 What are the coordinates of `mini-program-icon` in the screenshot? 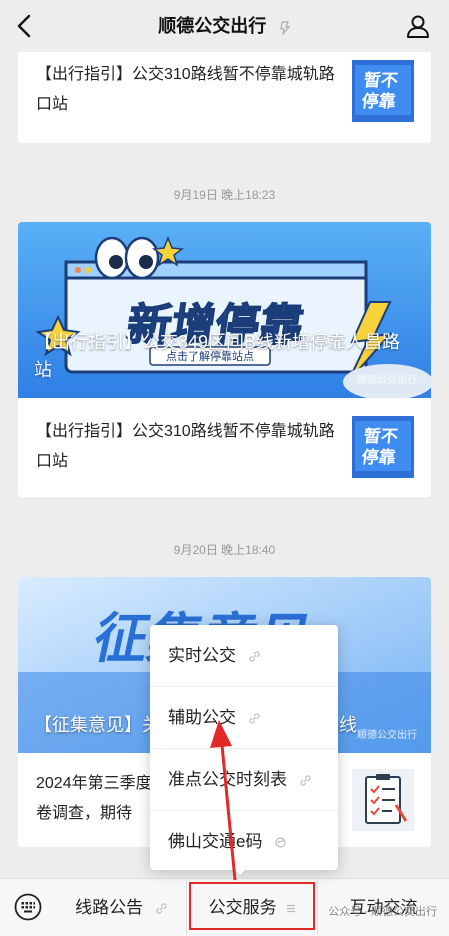 It's located at (280, 842).